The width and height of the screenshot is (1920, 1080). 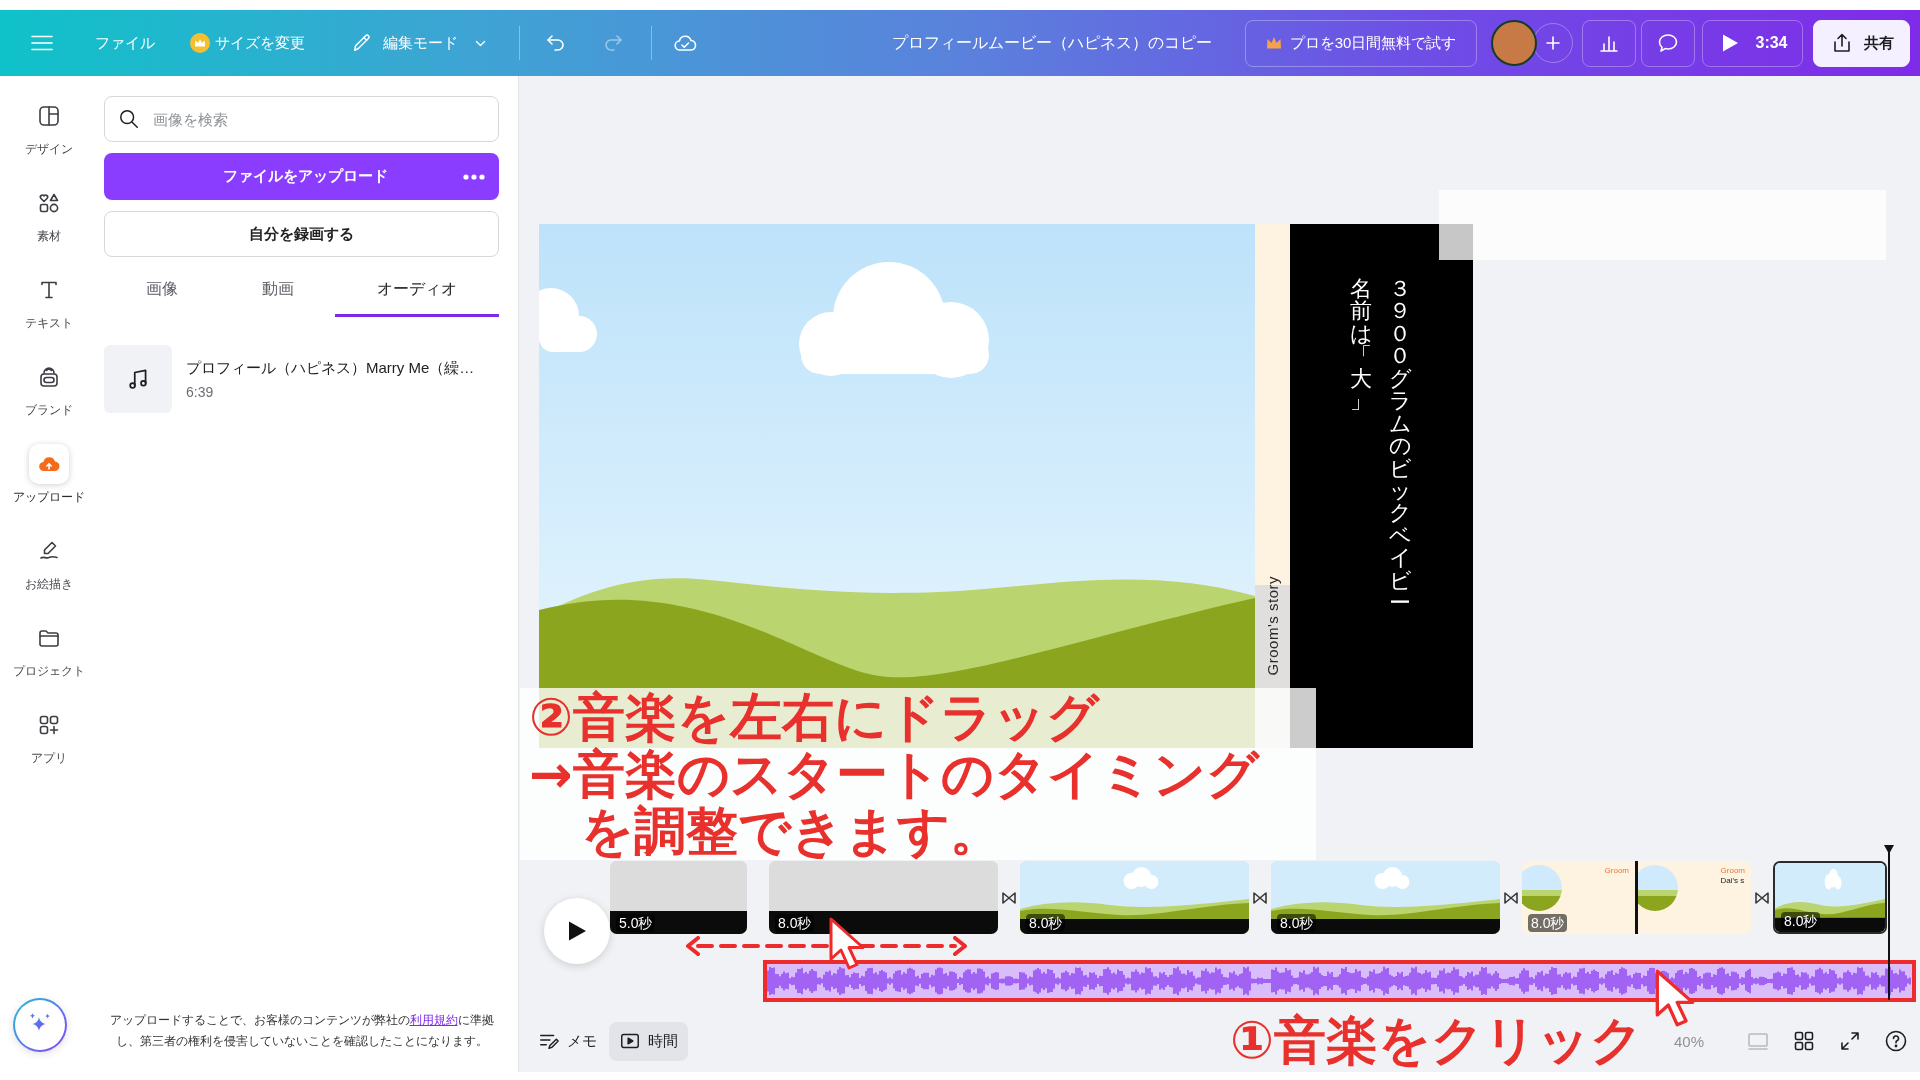 What do you see at coordinates (814, 717) in the screenshot?
I see `annotation-title: ②音楽を左右にドラッグ` at bounding box center [814, 717].